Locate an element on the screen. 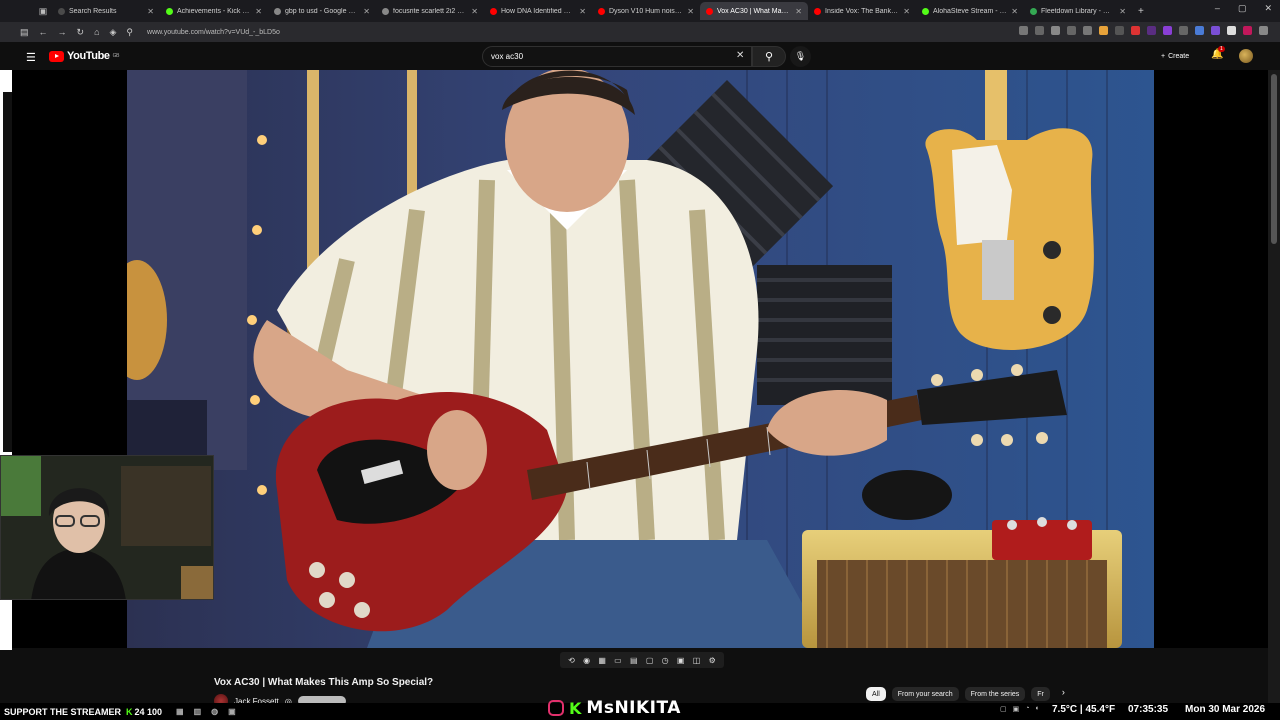 Image resolution: width=1280 pixels, height=720 pixels. browser-tab: How DNA Identified Walker C✕ is located at coordinates (538, 11).